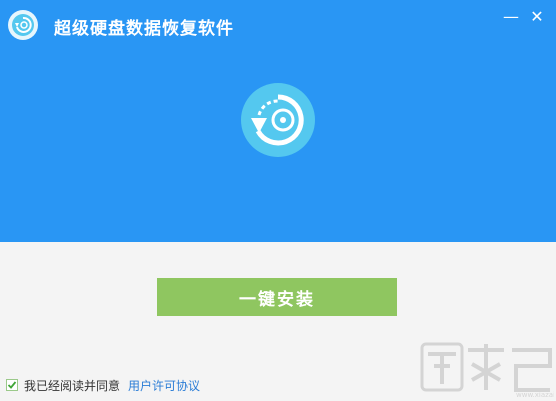 Image resolution: width=556 pixels, height=401 pixels. I want to click on check-icon, so click(12, 385).